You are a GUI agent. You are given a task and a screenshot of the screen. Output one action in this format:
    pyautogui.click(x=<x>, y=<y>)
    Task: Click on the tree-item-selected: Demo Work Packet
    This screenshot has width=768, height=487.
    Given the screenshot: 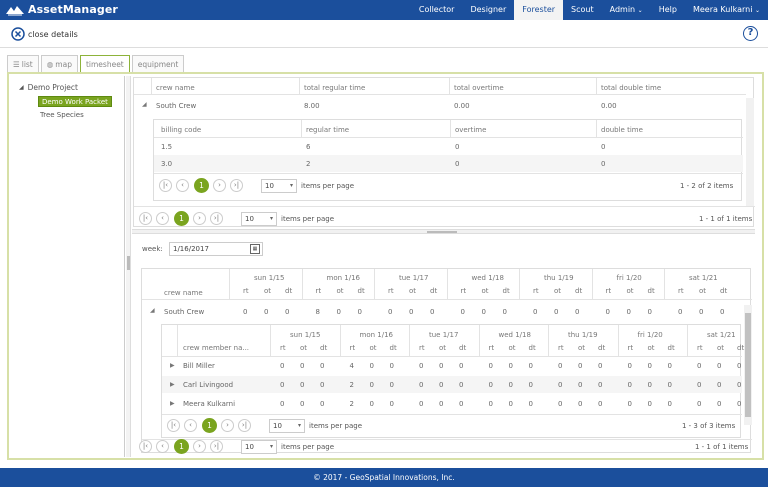 What is the action you would take?
    pyautogui.click(x=75, y=101)
    